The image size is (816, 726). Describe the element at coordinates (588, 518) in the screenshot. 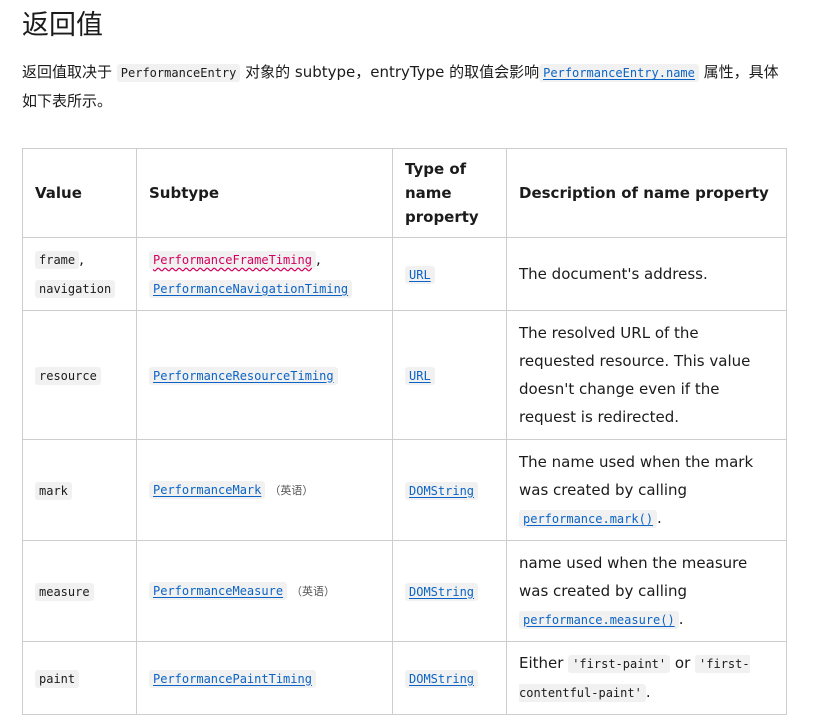

I see `method-link: performance.mark()` at that location.